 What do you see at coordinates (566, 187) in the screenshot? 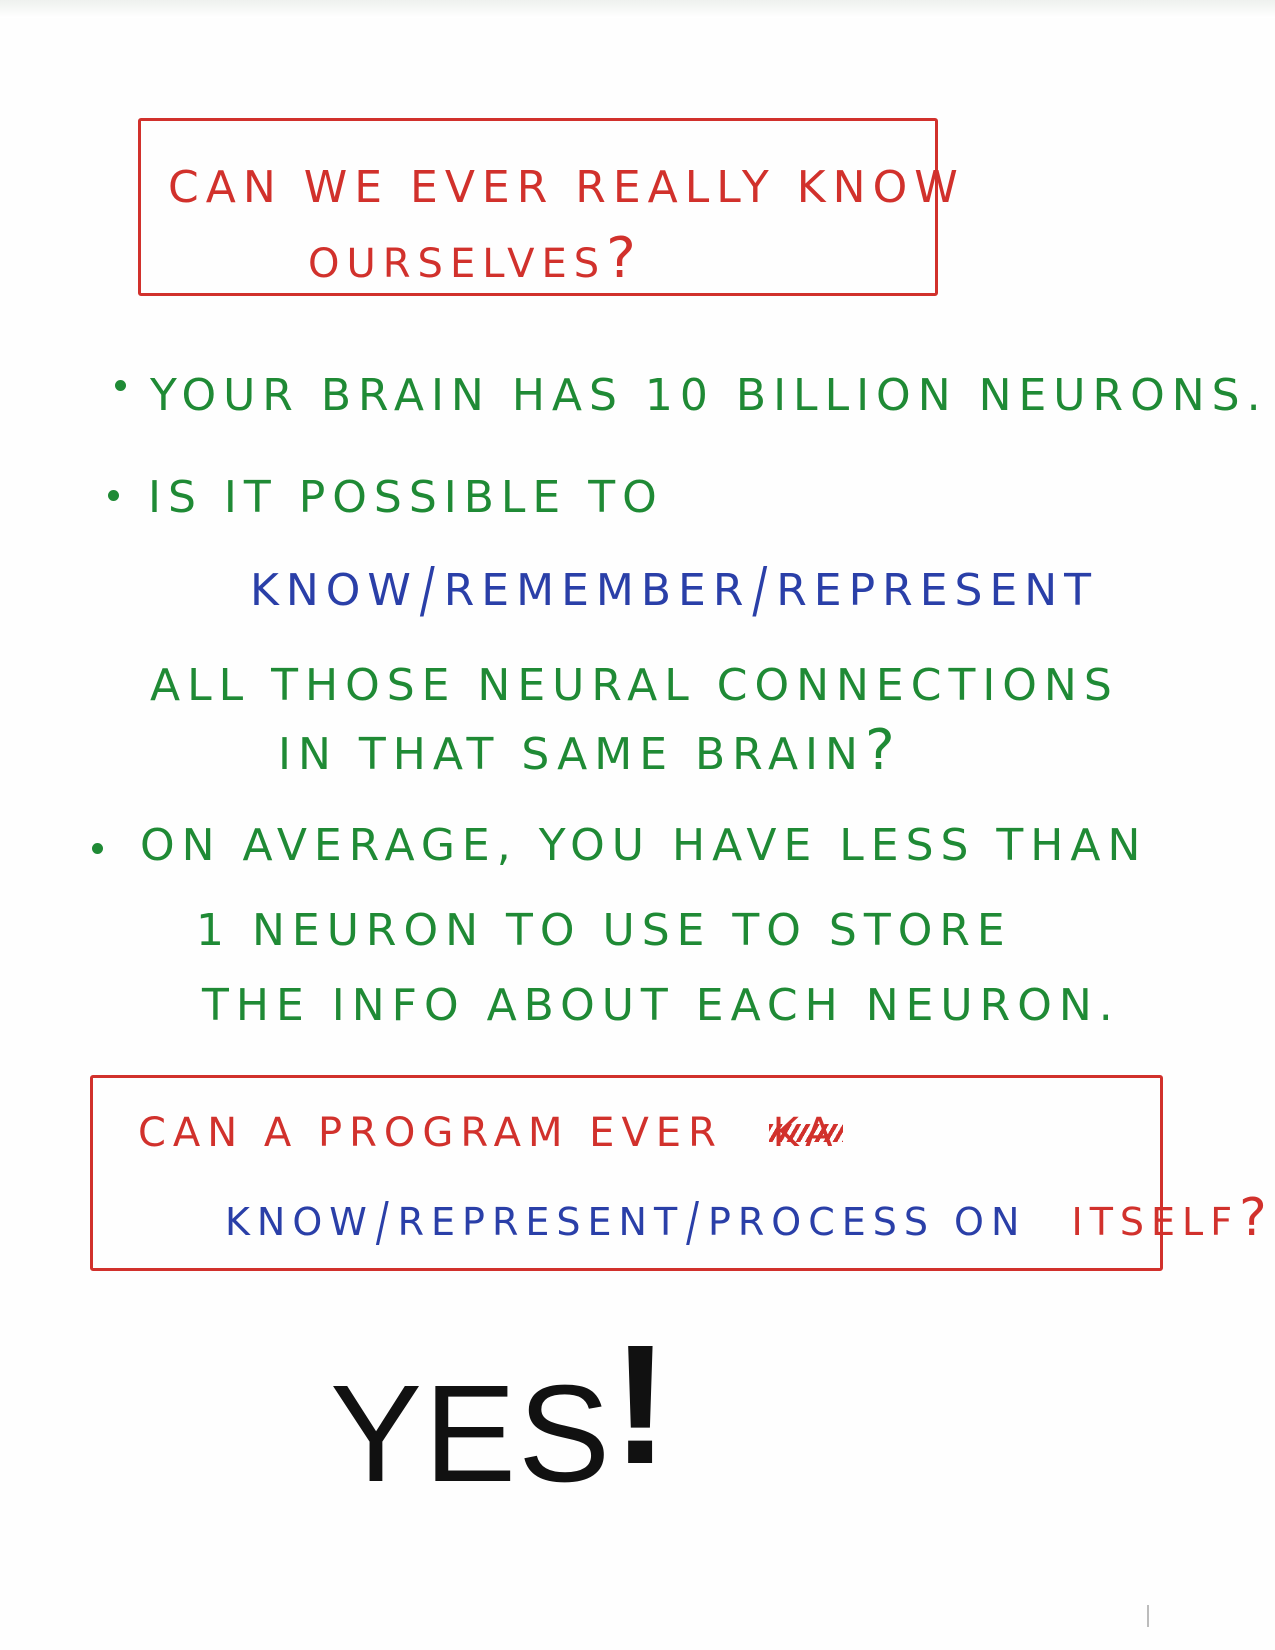
I see `top-question-line1: CAN WE EVER REALLY KNOW` at bounding box center [566, 187].